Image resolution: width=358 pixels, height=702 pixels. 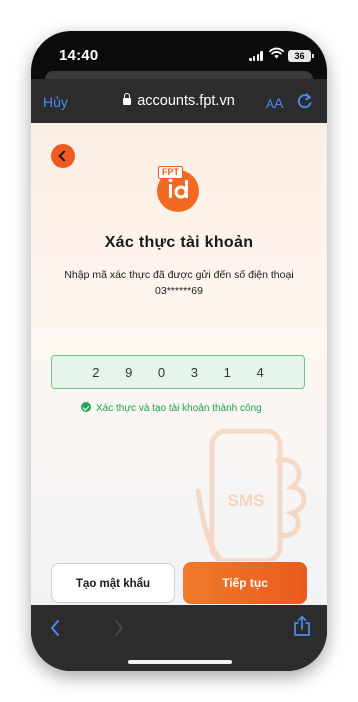 What do you see at coordinates (302, 626) in the screenshot?
I see `share-icon` at bounding box center [302, 626].